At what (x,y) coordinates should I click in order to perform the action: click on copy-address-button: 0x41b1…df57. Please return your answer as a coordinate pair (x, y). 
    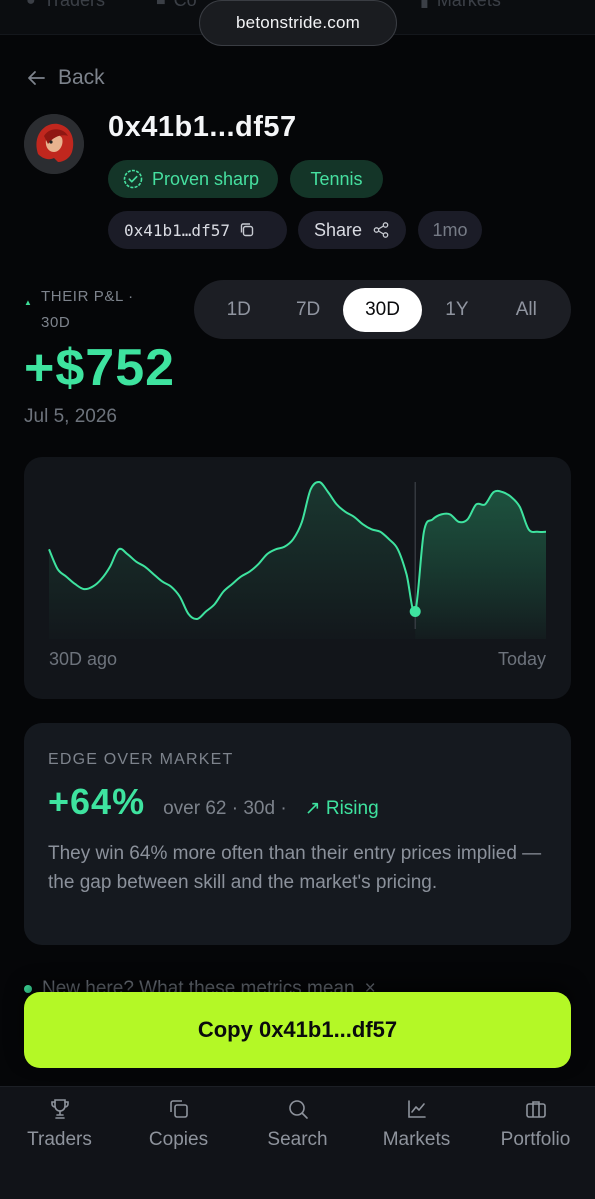
    Looking at the image, I should click on (197, 230).